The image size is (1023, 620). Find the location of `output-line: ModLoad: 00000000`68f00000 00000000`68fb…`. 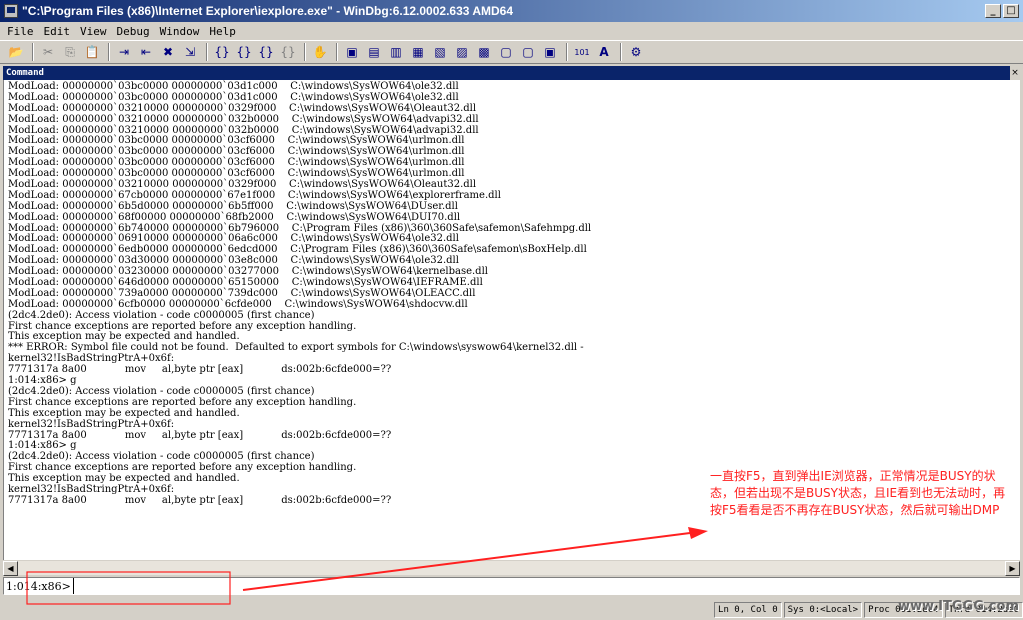

output-line: ModLoad: 00000000`68f00000 00000000`68fb… is located at coordinates (234, 217).